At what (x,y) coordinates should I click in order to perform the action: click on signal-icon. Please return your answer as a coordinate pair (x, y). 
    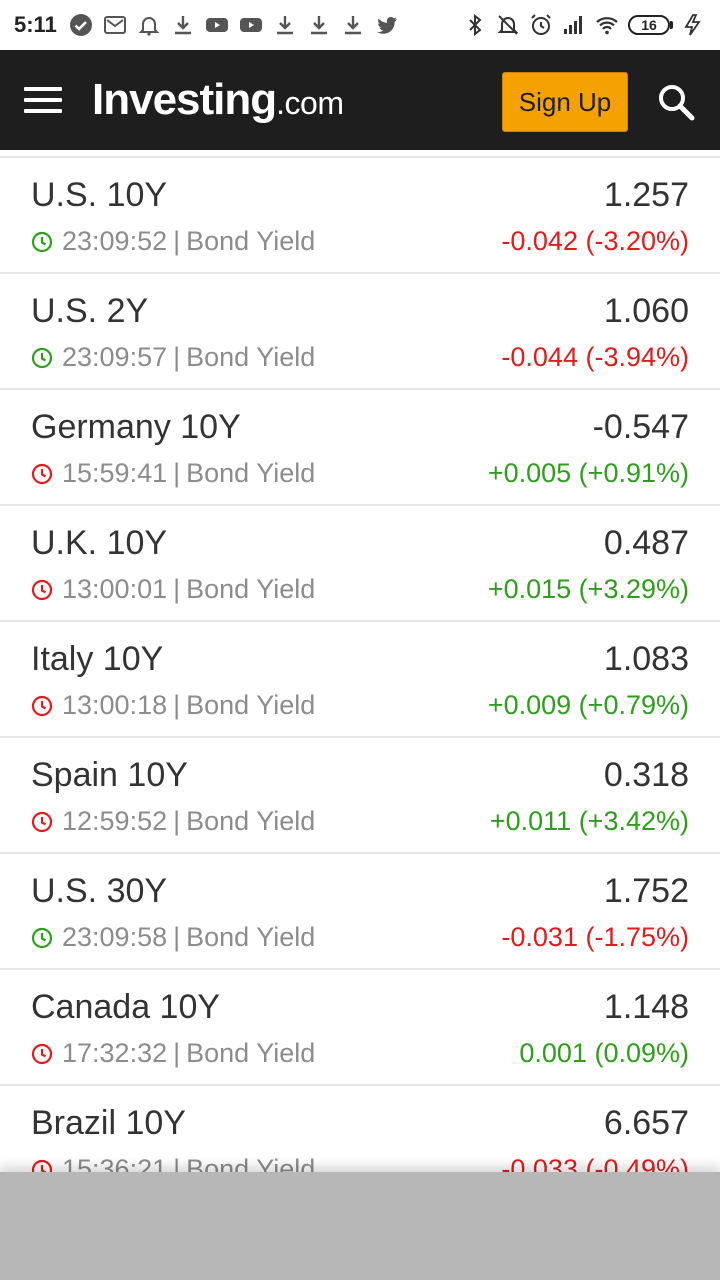
    Looking at the image, I should click on (574, 25).